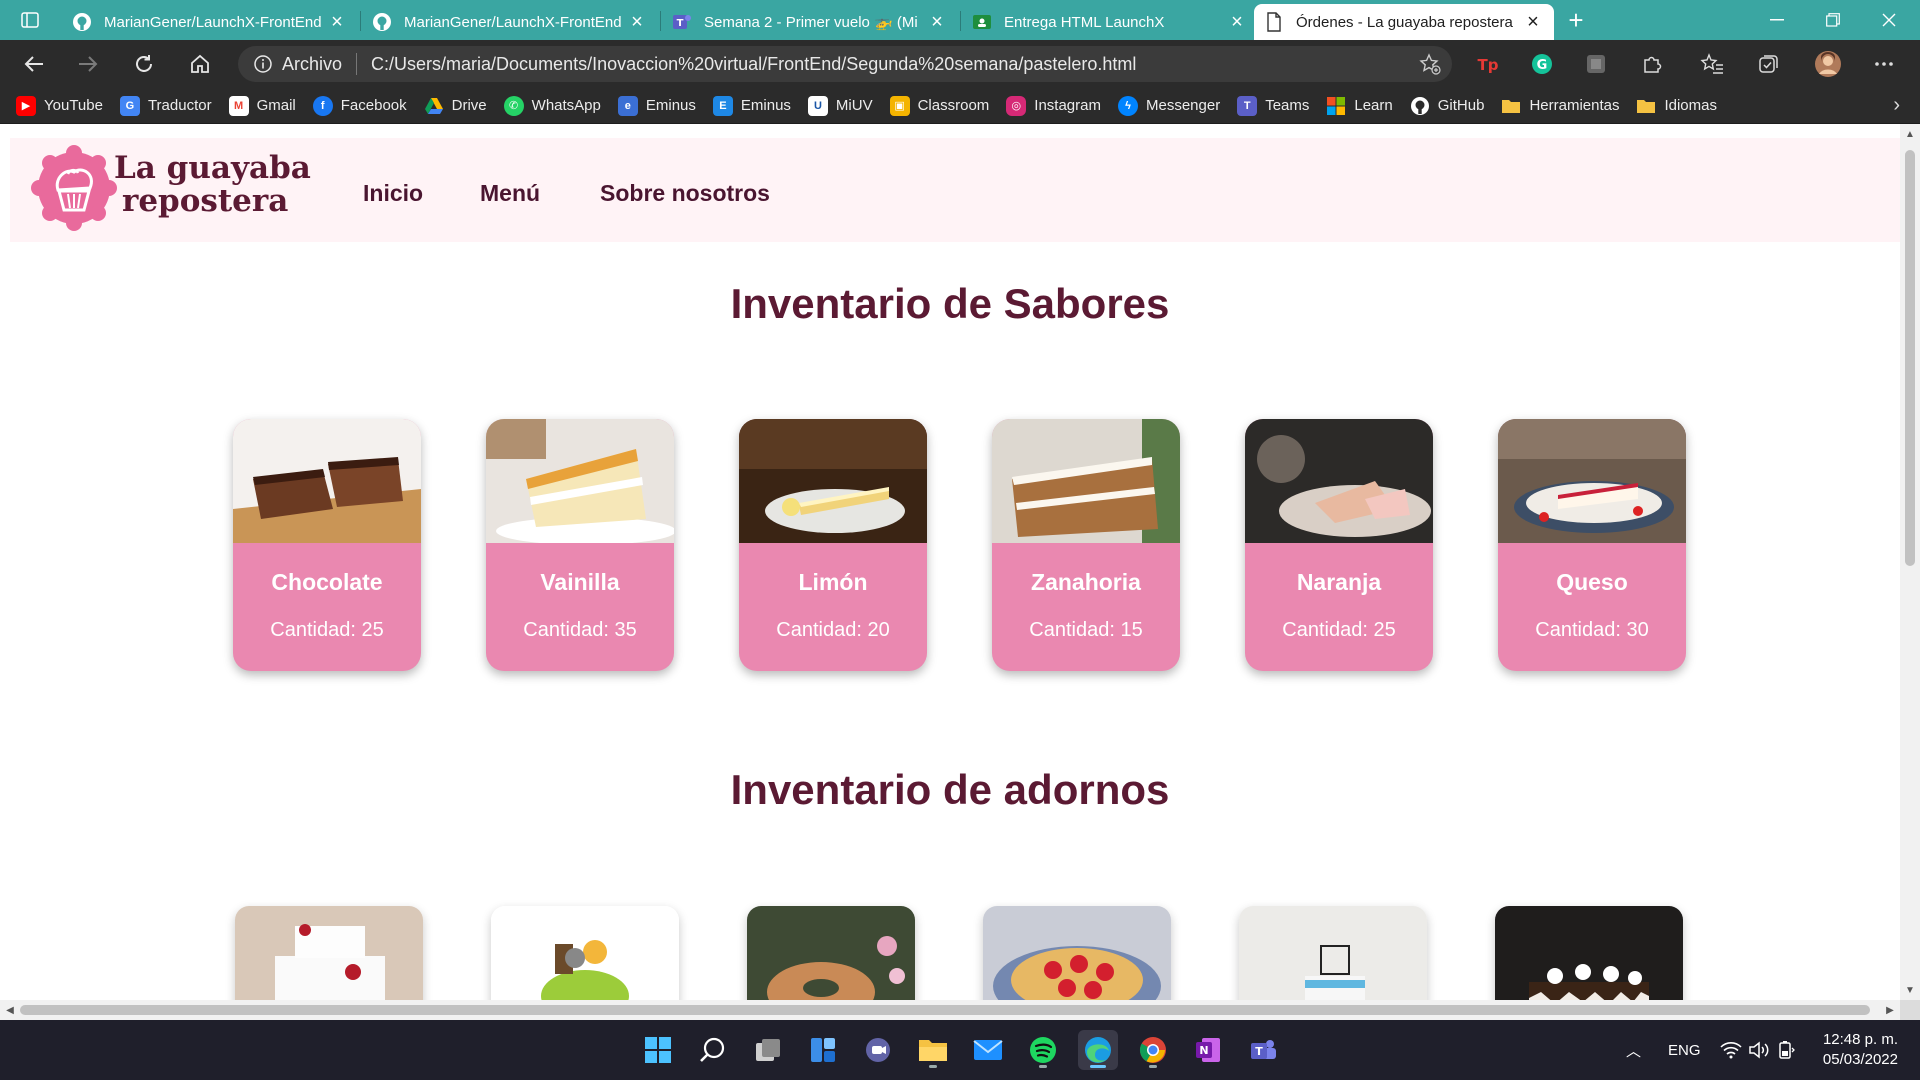 The image size is (1920, 1080). I want to click on extensions-icon, so click(1652, 64).